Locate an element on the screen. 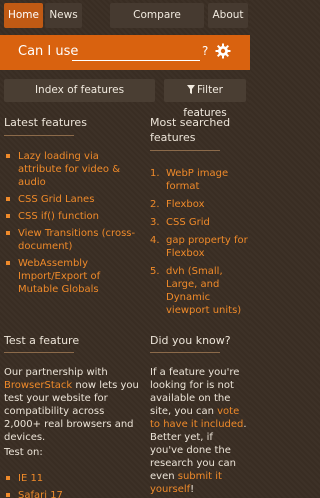 This screenshot has height=498, width=320. gear-icon is located at coordinates (223, 51).